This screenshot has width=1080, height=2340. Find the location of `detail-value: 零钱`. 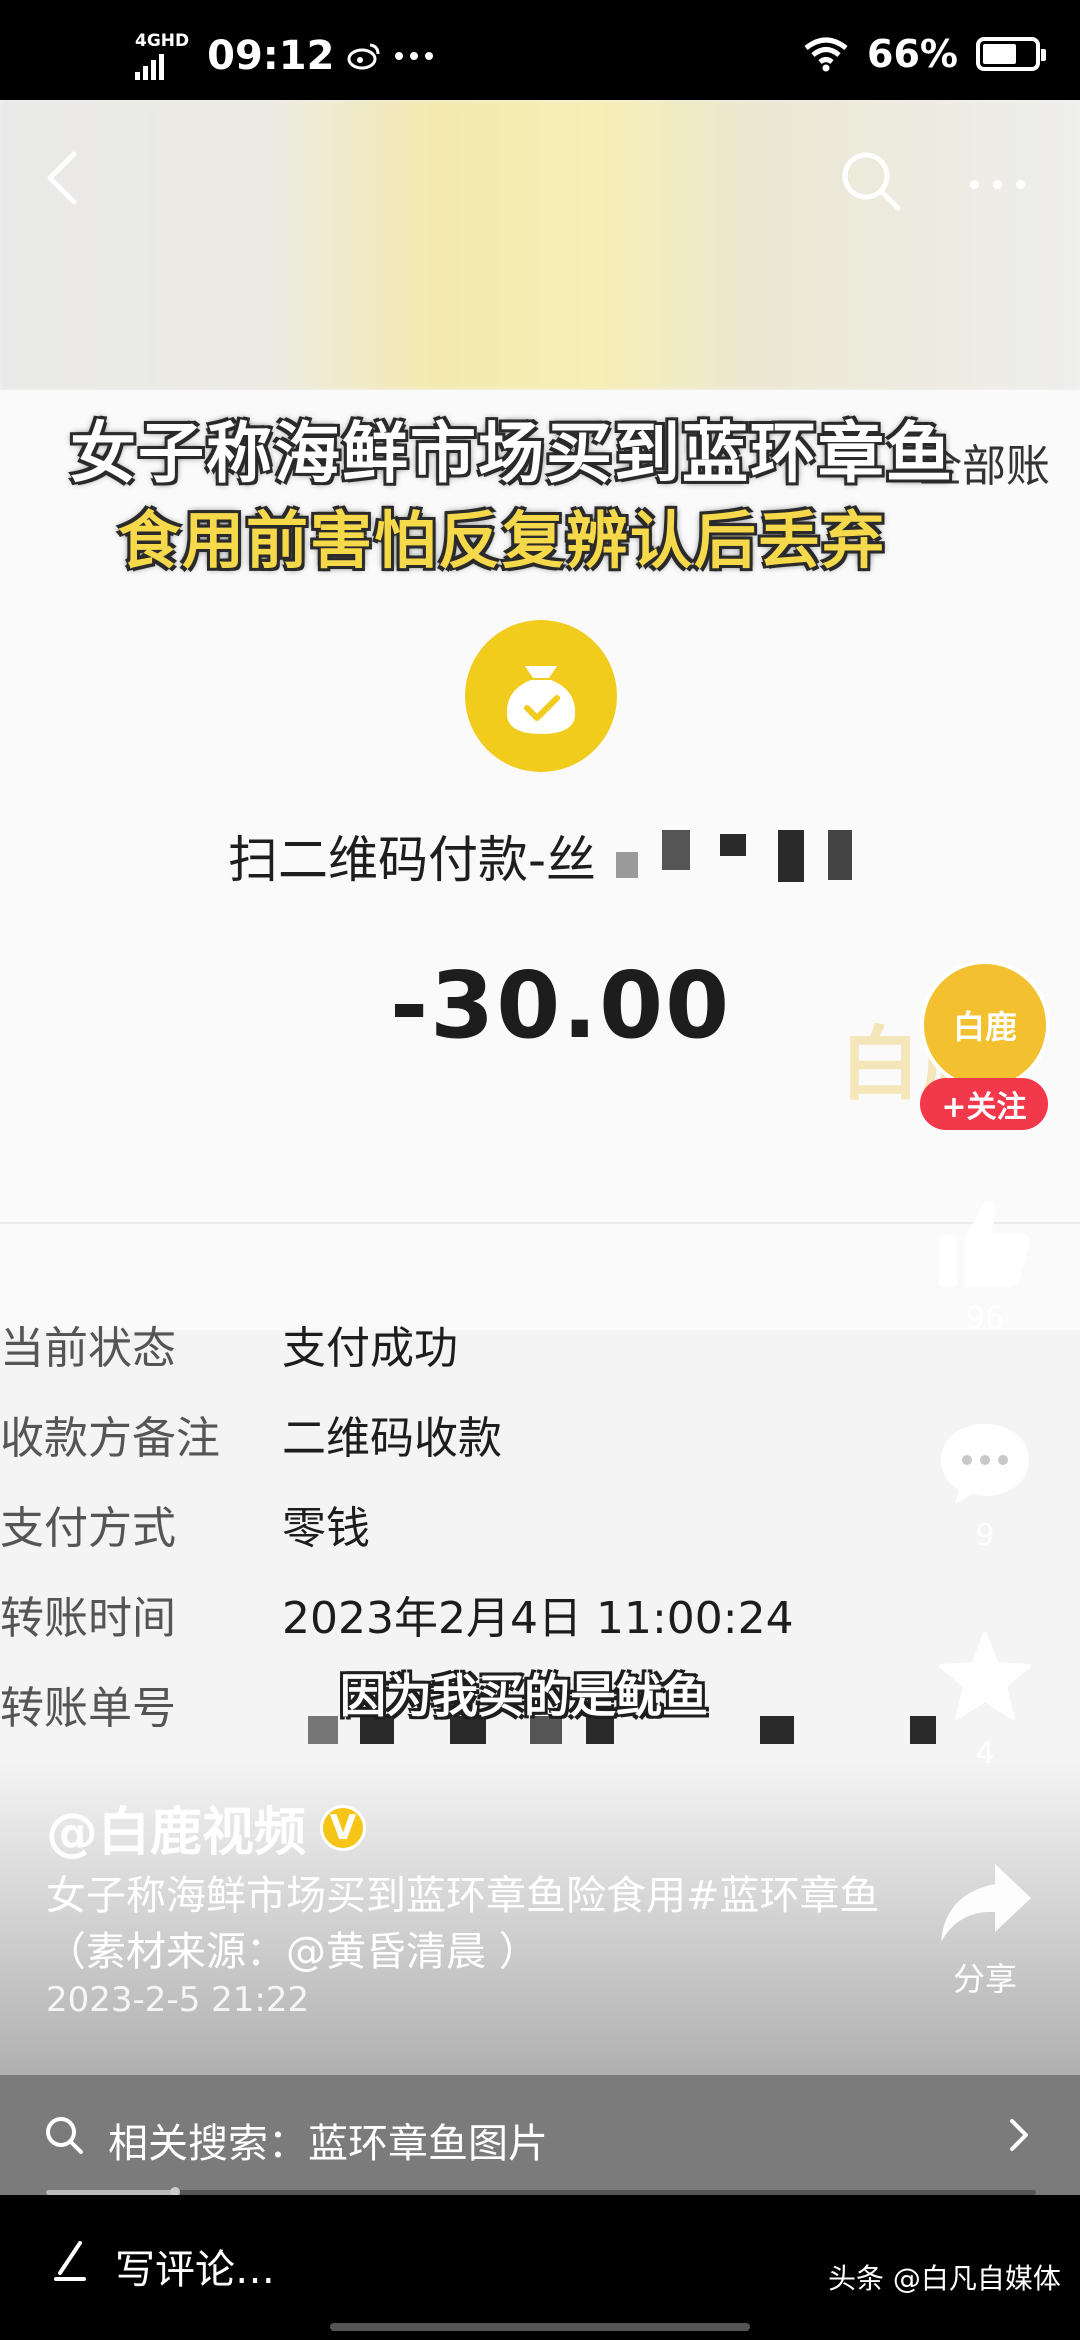

detail-value: 零钱 is located at coordinates (326, 1528).